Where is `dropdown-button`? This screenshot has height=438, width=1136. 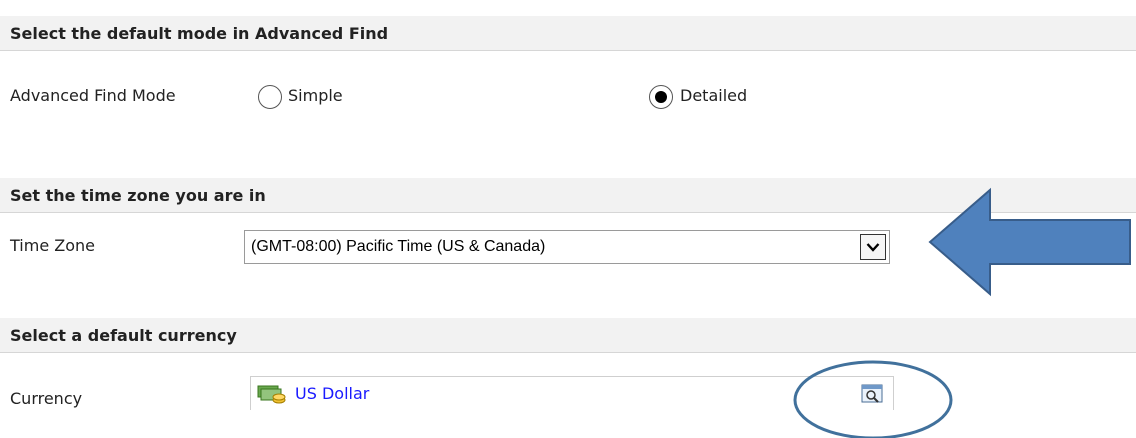 dropdown-button is located at coordinates (873, 247).